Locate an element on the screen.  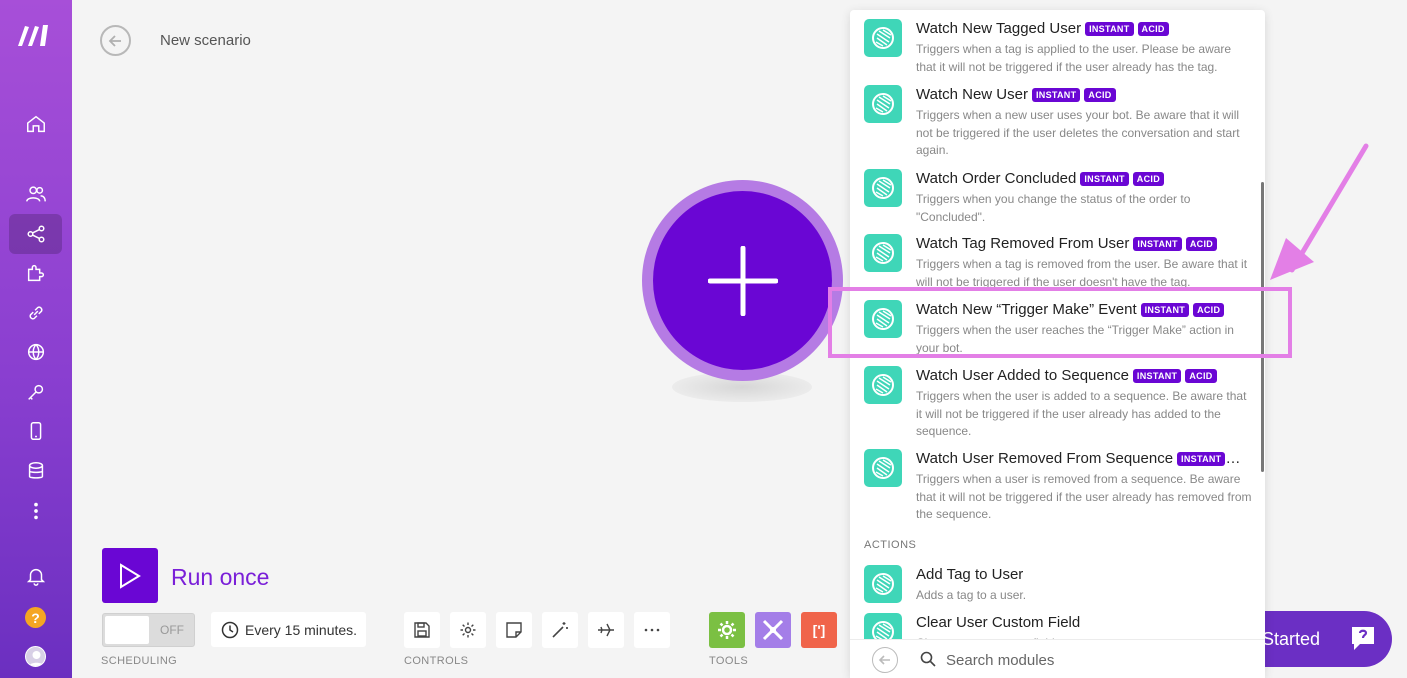
module-title-text: Watch User Removed From Sequence is located at coordinates (1045, 458).